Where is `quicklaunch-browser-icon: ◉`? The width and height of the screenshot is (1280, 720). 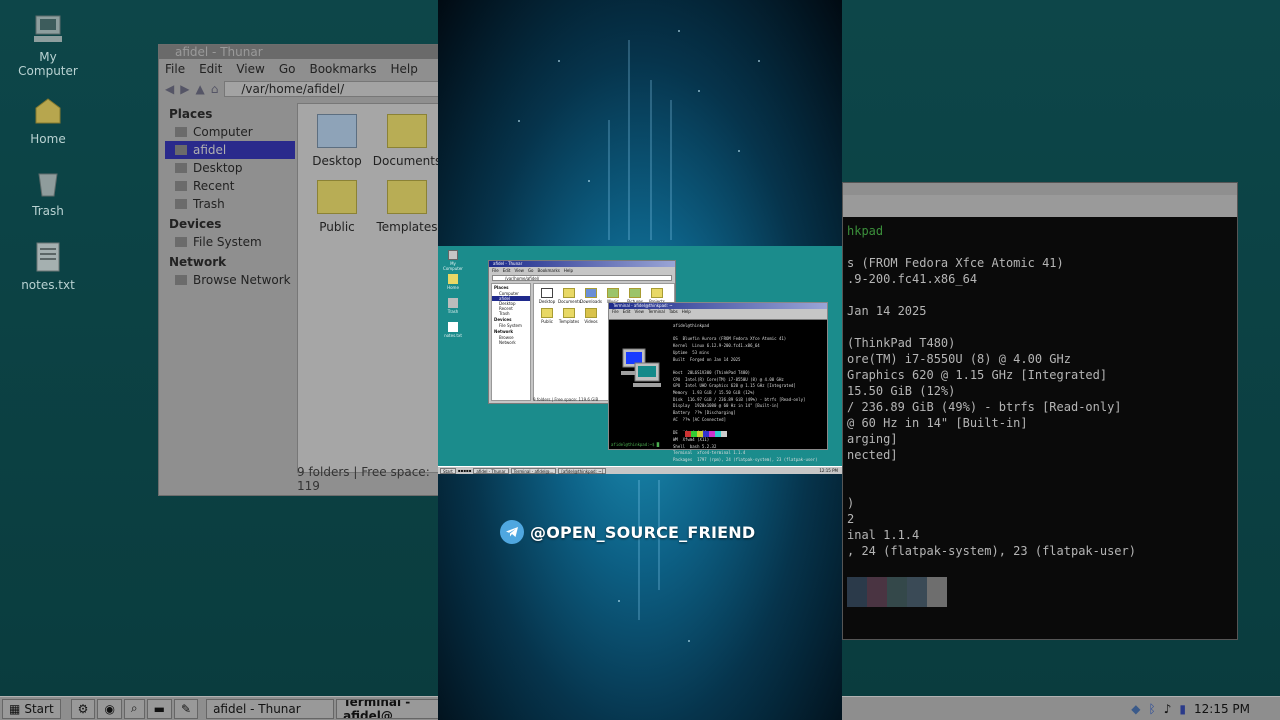
quicklaunch-browser-icon: ◉ is located at coordinates (109, 708).